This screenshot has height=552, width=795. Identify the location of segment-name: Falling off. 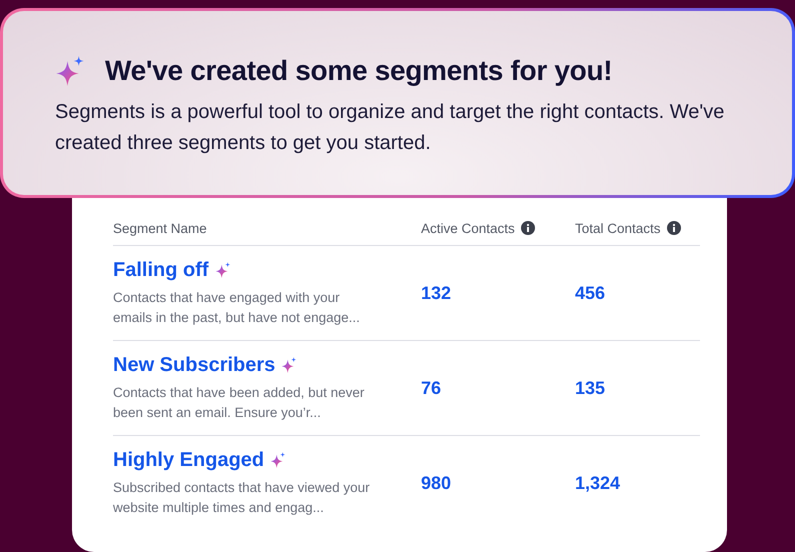
(161, 270).